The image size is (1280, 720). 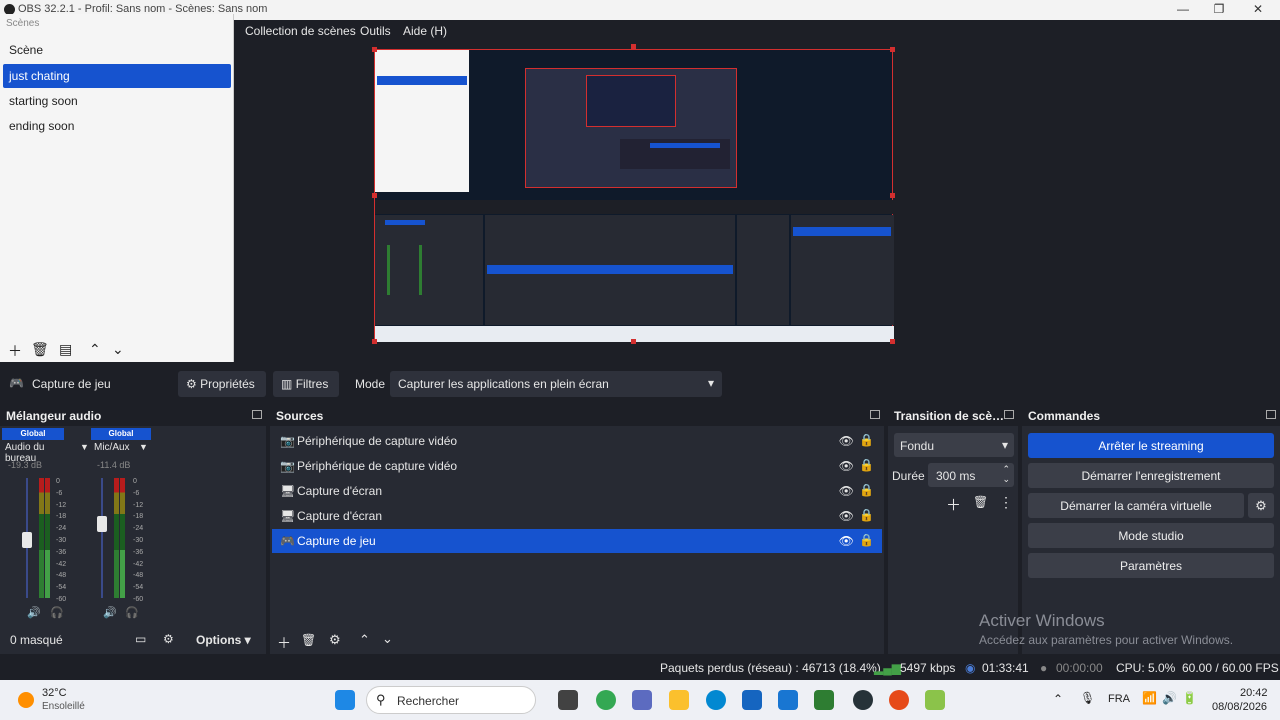 I want to click on word-icon, so click(x=788, y=700).